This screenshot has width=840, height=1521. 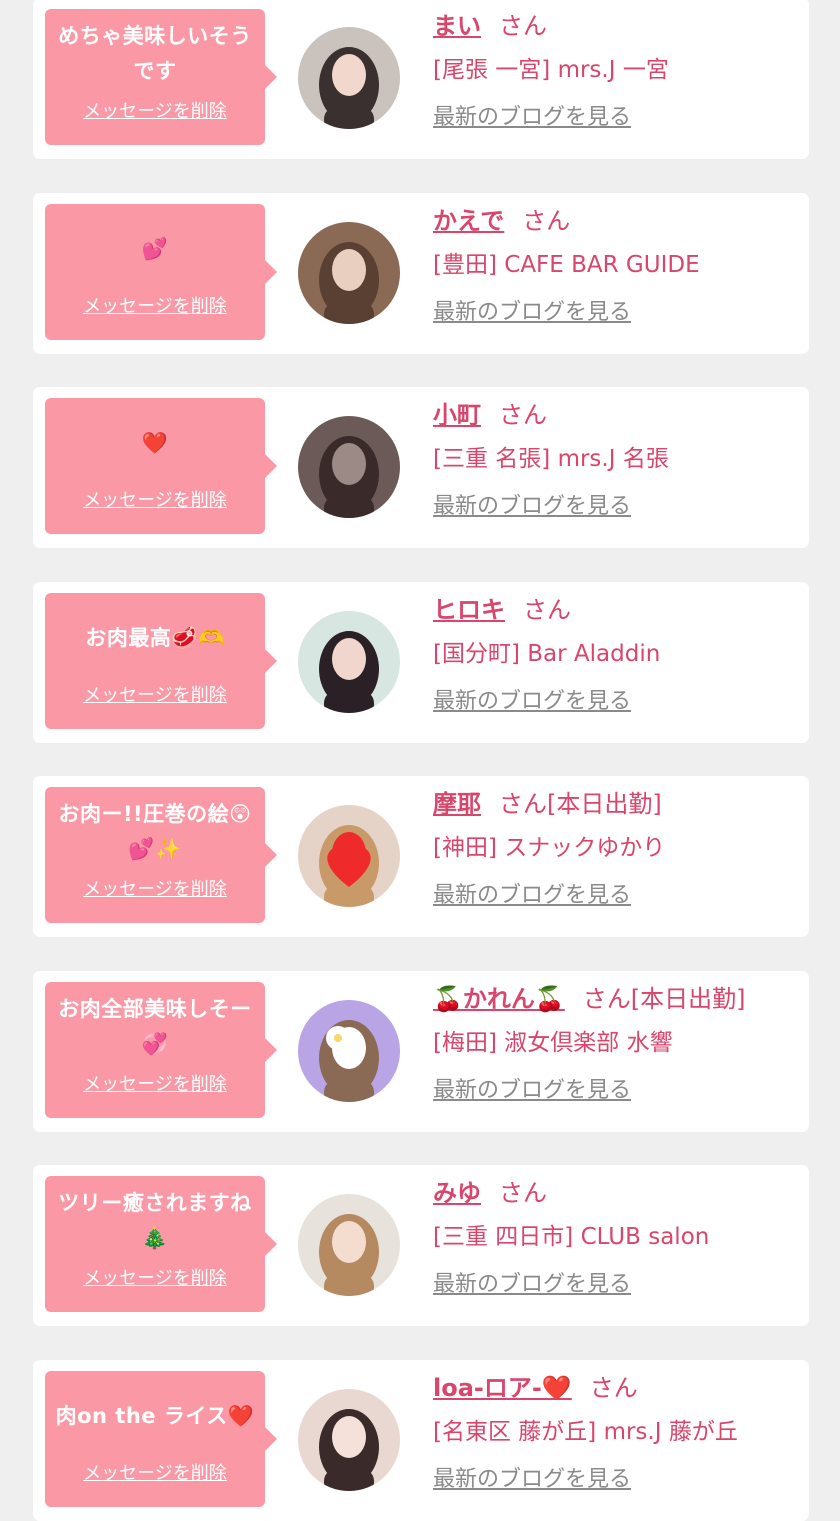 I want to click on sender-name-link: かえで, so click(x=468, y=221).